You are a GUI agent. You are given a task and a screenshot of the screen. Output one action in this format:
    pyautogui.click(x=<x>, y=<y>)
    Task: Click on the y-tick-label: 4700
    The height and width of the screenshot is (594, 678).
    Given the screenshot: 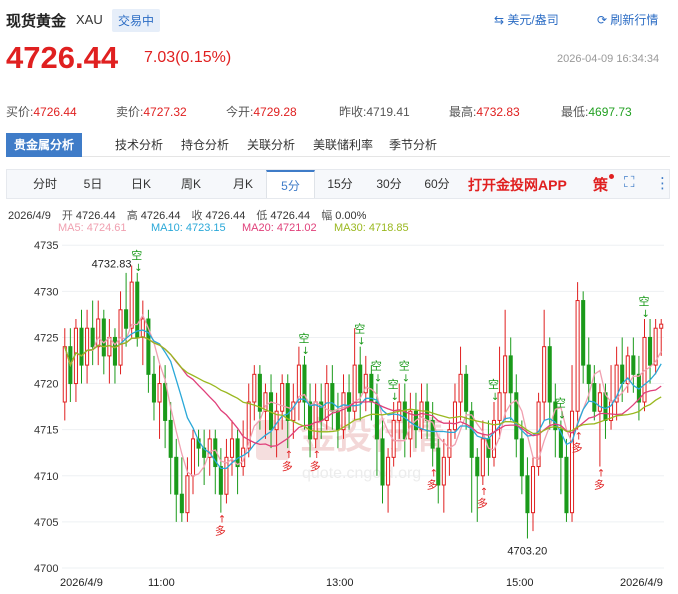 What is the action you would take?
    pyautogui.click(x=46, y=569)
    